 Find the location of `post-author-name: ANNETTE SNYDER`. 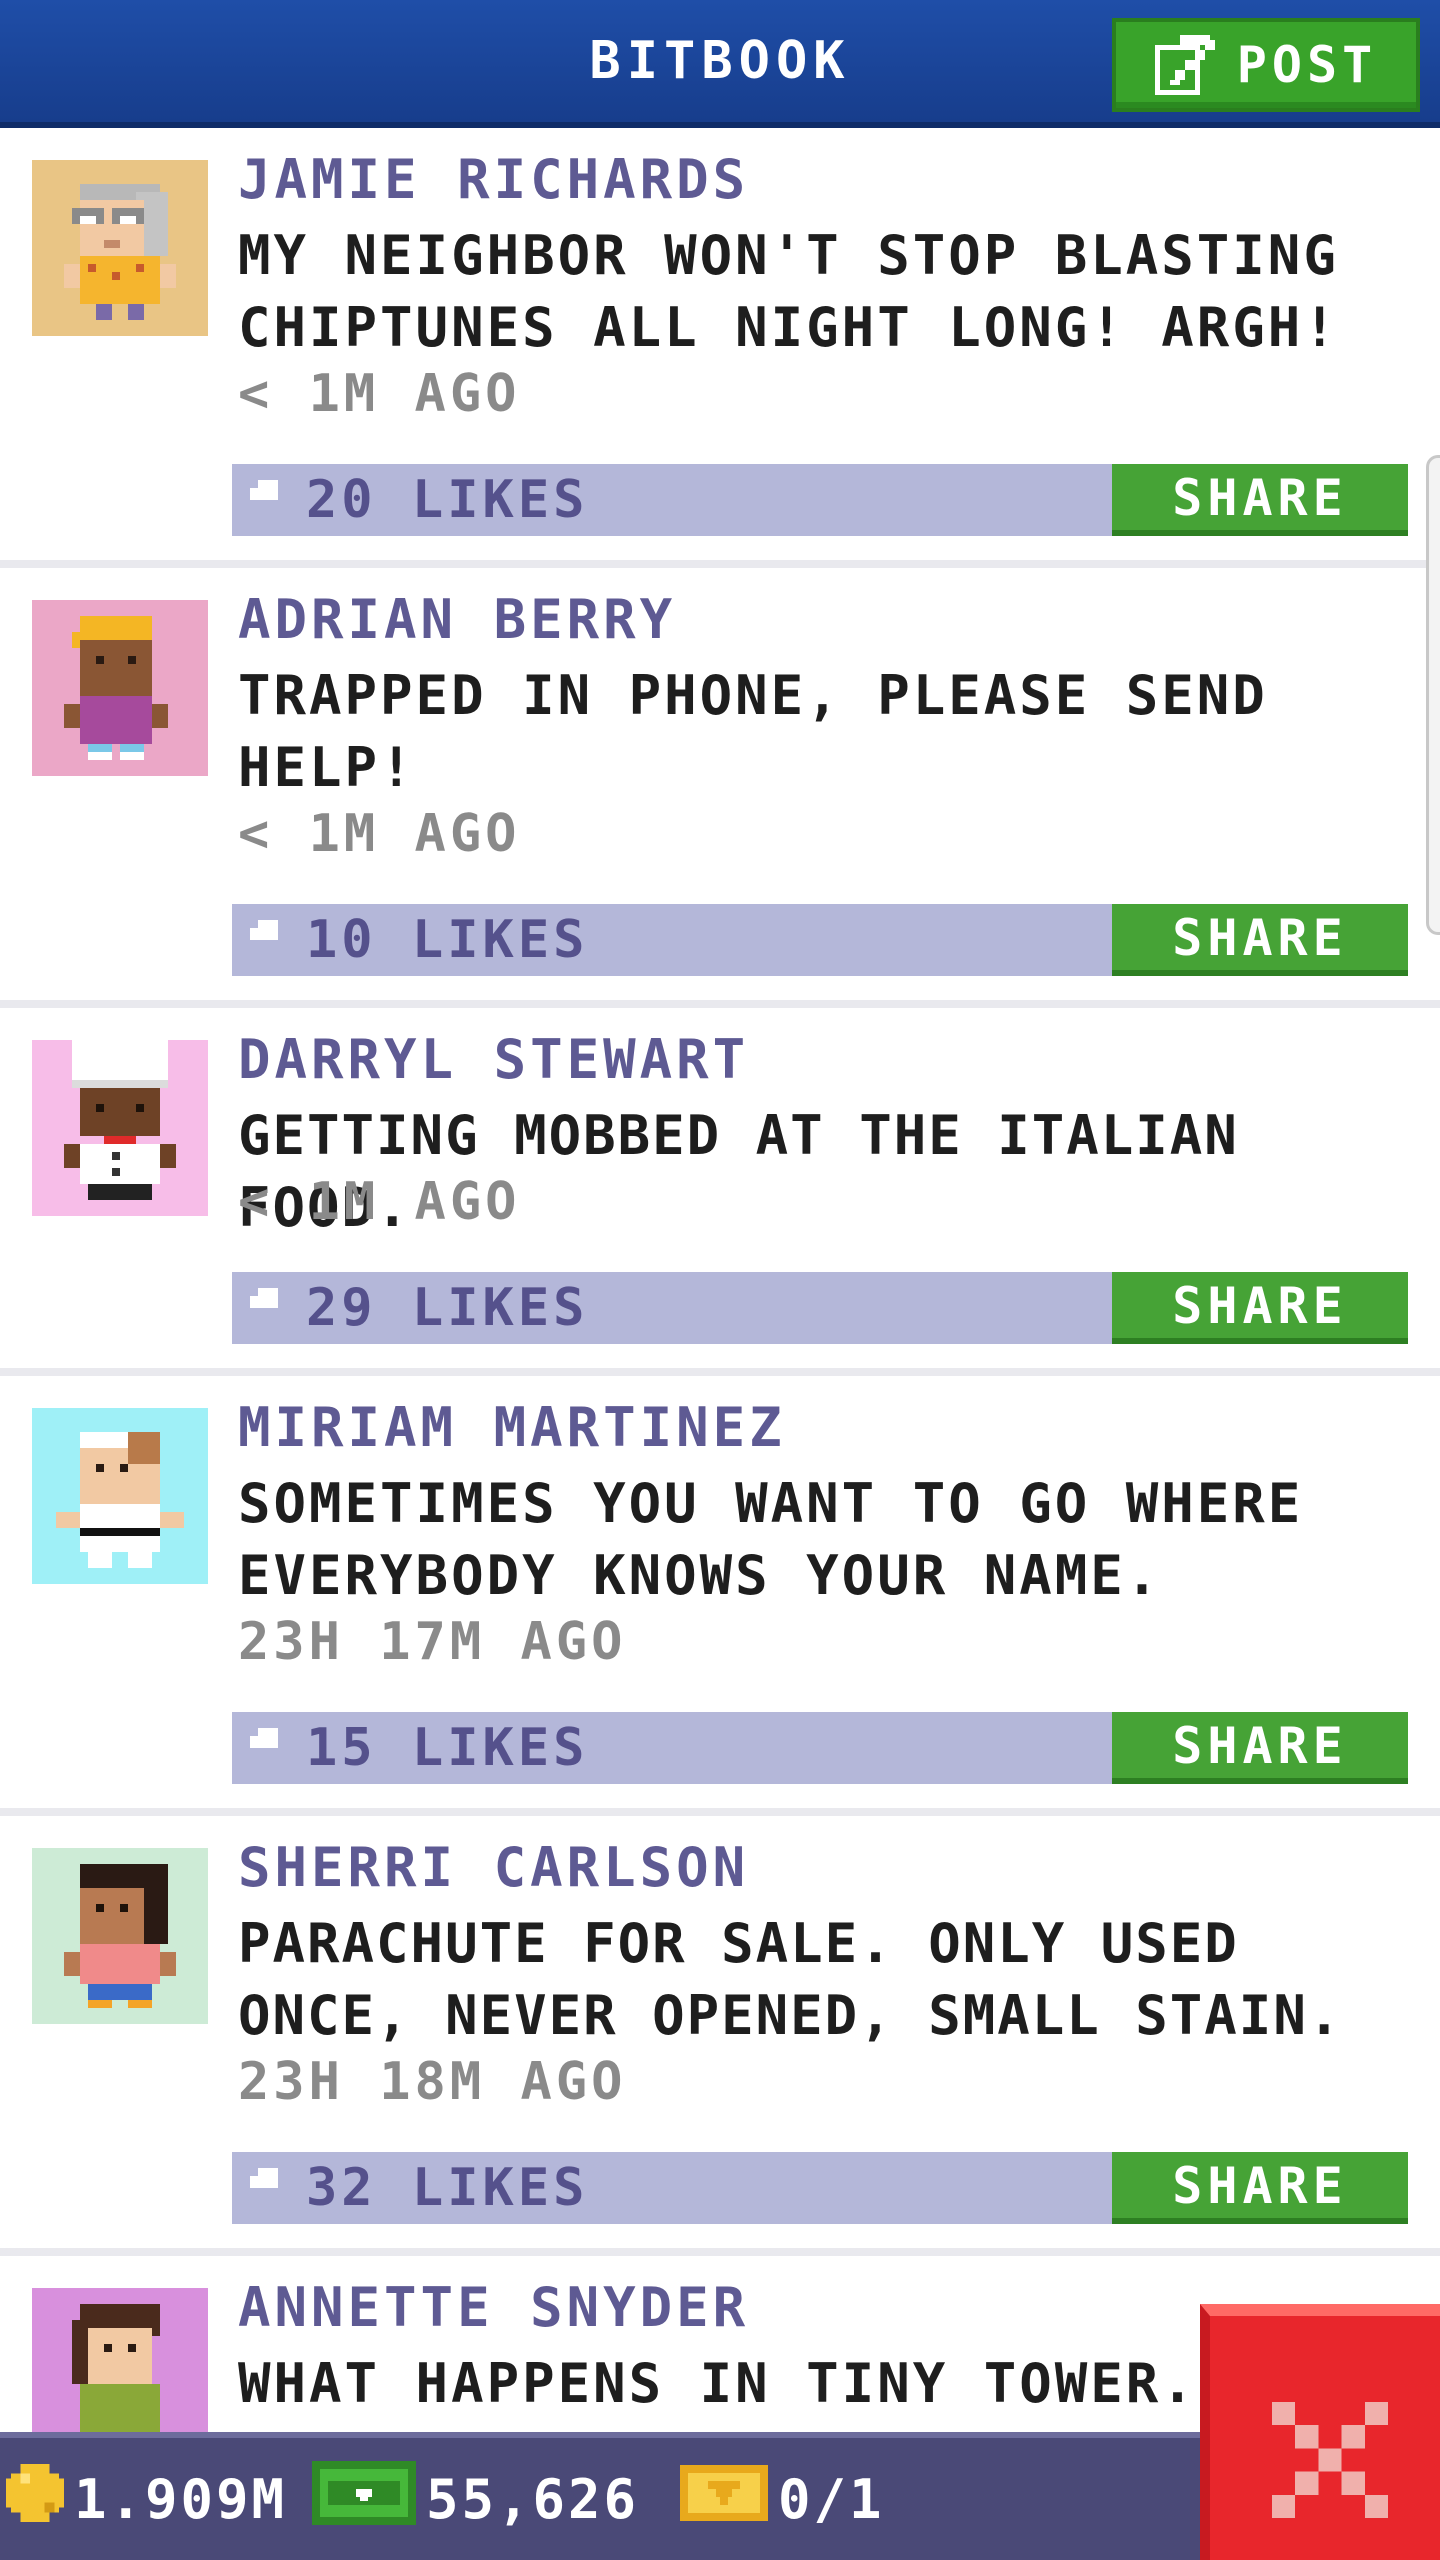

post-author-name: ANNETTE SNYDER is located at coordinates (494, 2307).